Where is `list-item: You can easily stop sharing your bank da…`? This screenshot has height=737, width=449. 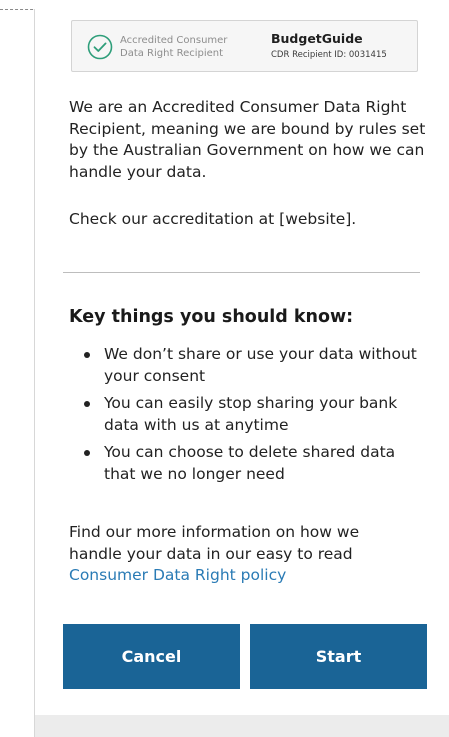
list-item: You can easily stop sharing your bank da… is located at coordinates (249, 414).